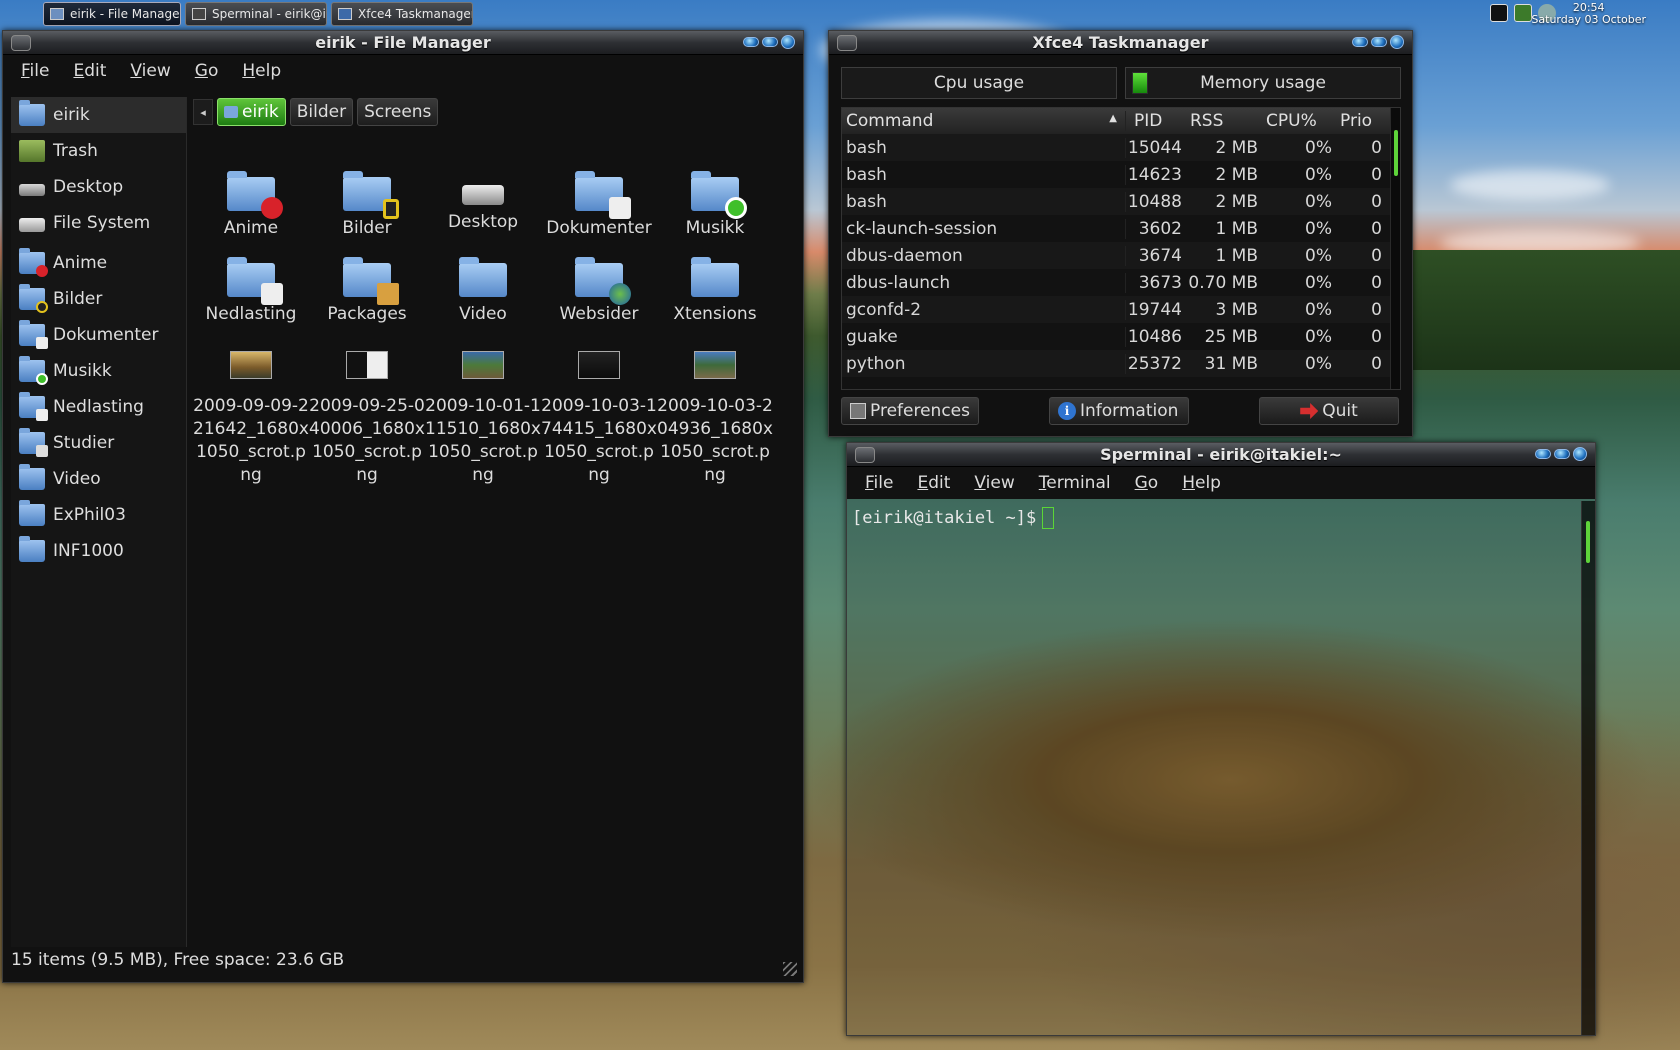 The image size is (1680, 1050). I want to click on file-manager-titlebar: eirik - File Manager, so click(403, 43).